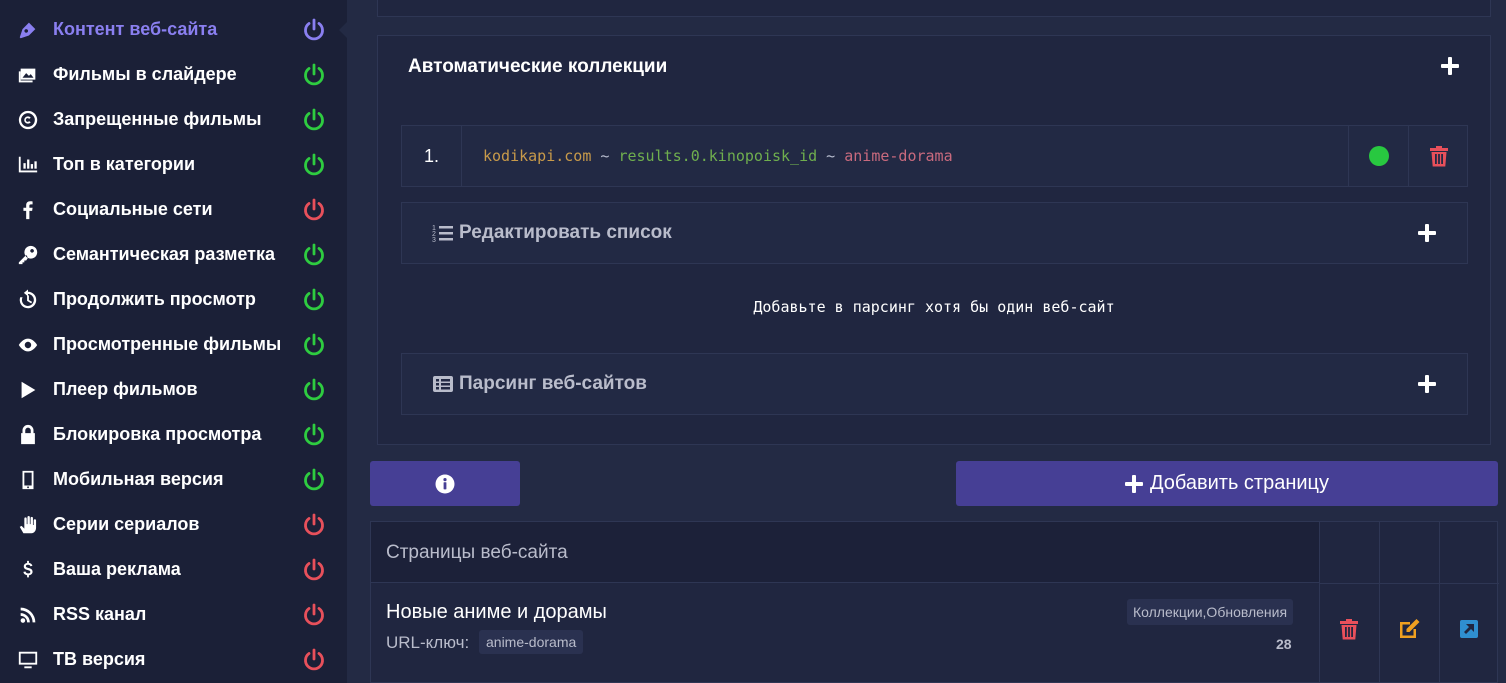 This screenshot has height=683, width=1506. I want to click on sidebar-item-label: Мобильная версия, so click(138, 479).